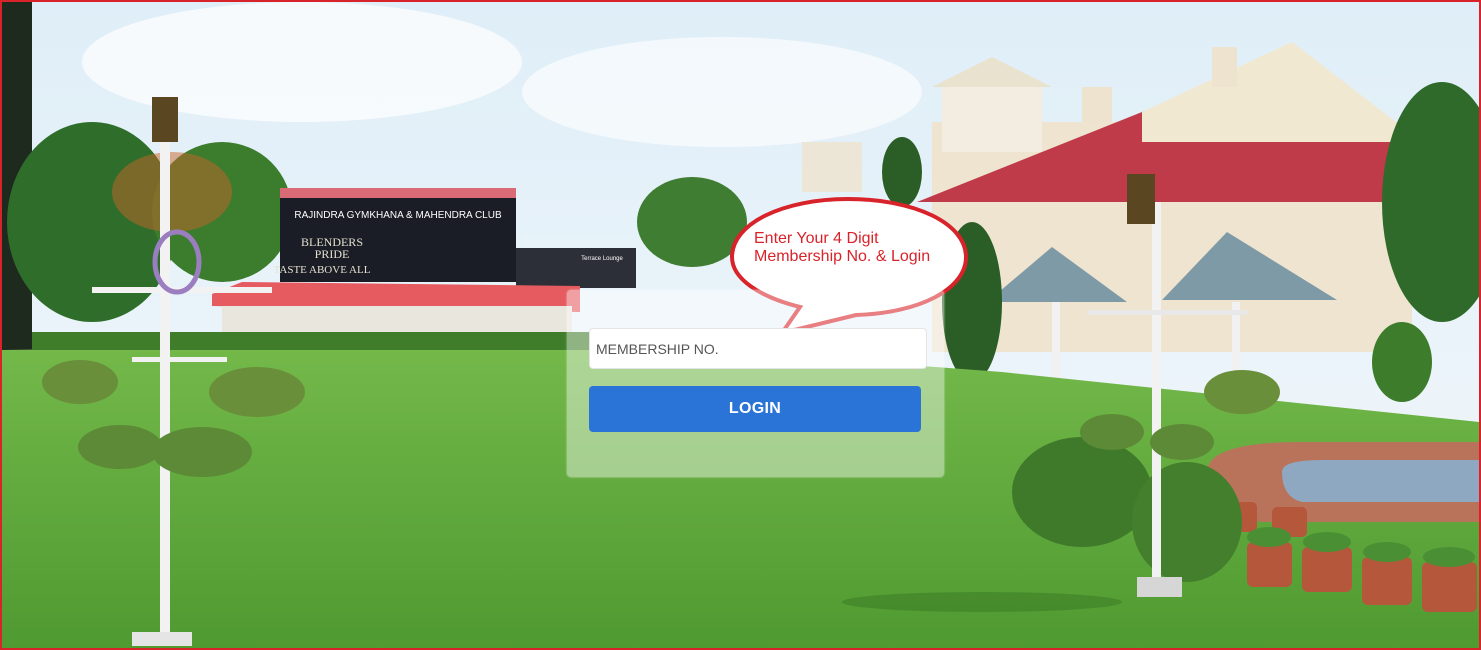 This screenshot has height=650, width=1481. What do you see at coordinates (755, 409) in the screenshot?
I see `login-button: LOGIN` at bounding box center [755, 409].